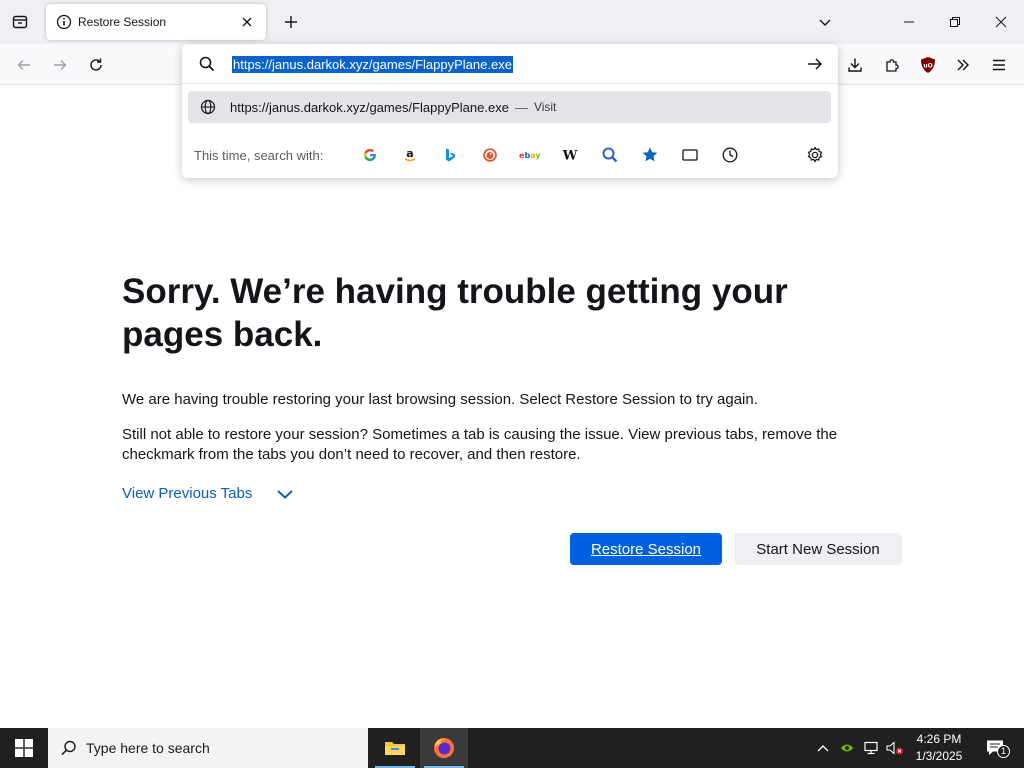 The height and width of the screenshot is (768, 1024). Describe the element at coordinates (20, 22) in the screenshot. I see `firefox-view-icon` at that location.